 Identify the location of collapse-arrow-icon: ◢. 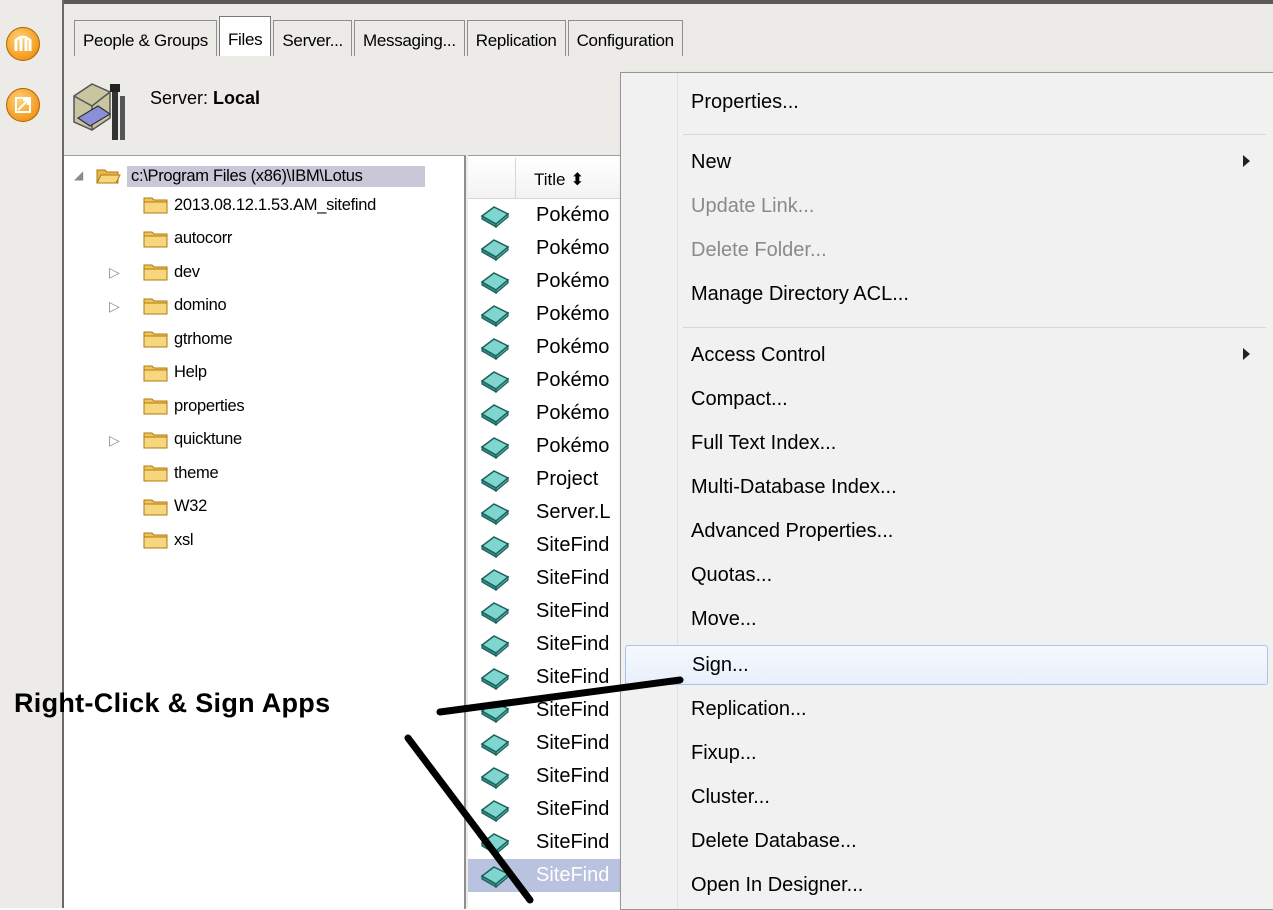
(78, 175).